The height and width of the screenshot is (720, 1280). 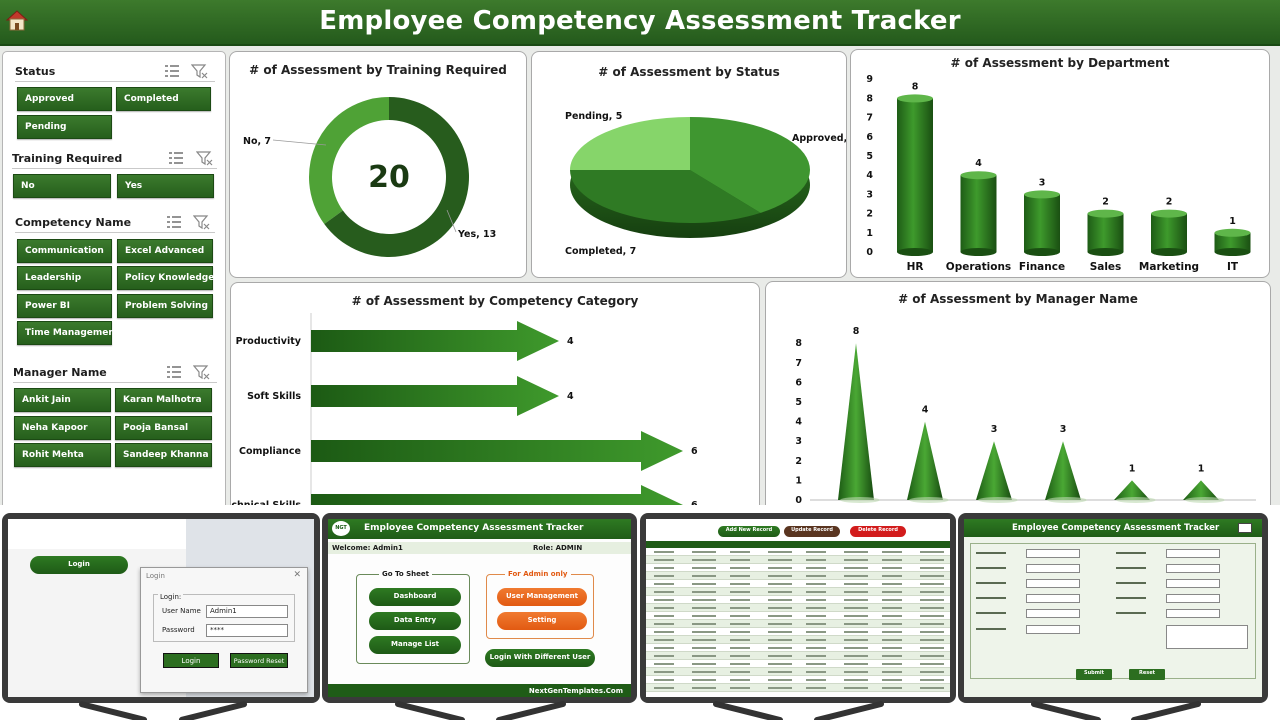 I want to click on slicer-item-pending: Pending, so click(x=64, y=127).